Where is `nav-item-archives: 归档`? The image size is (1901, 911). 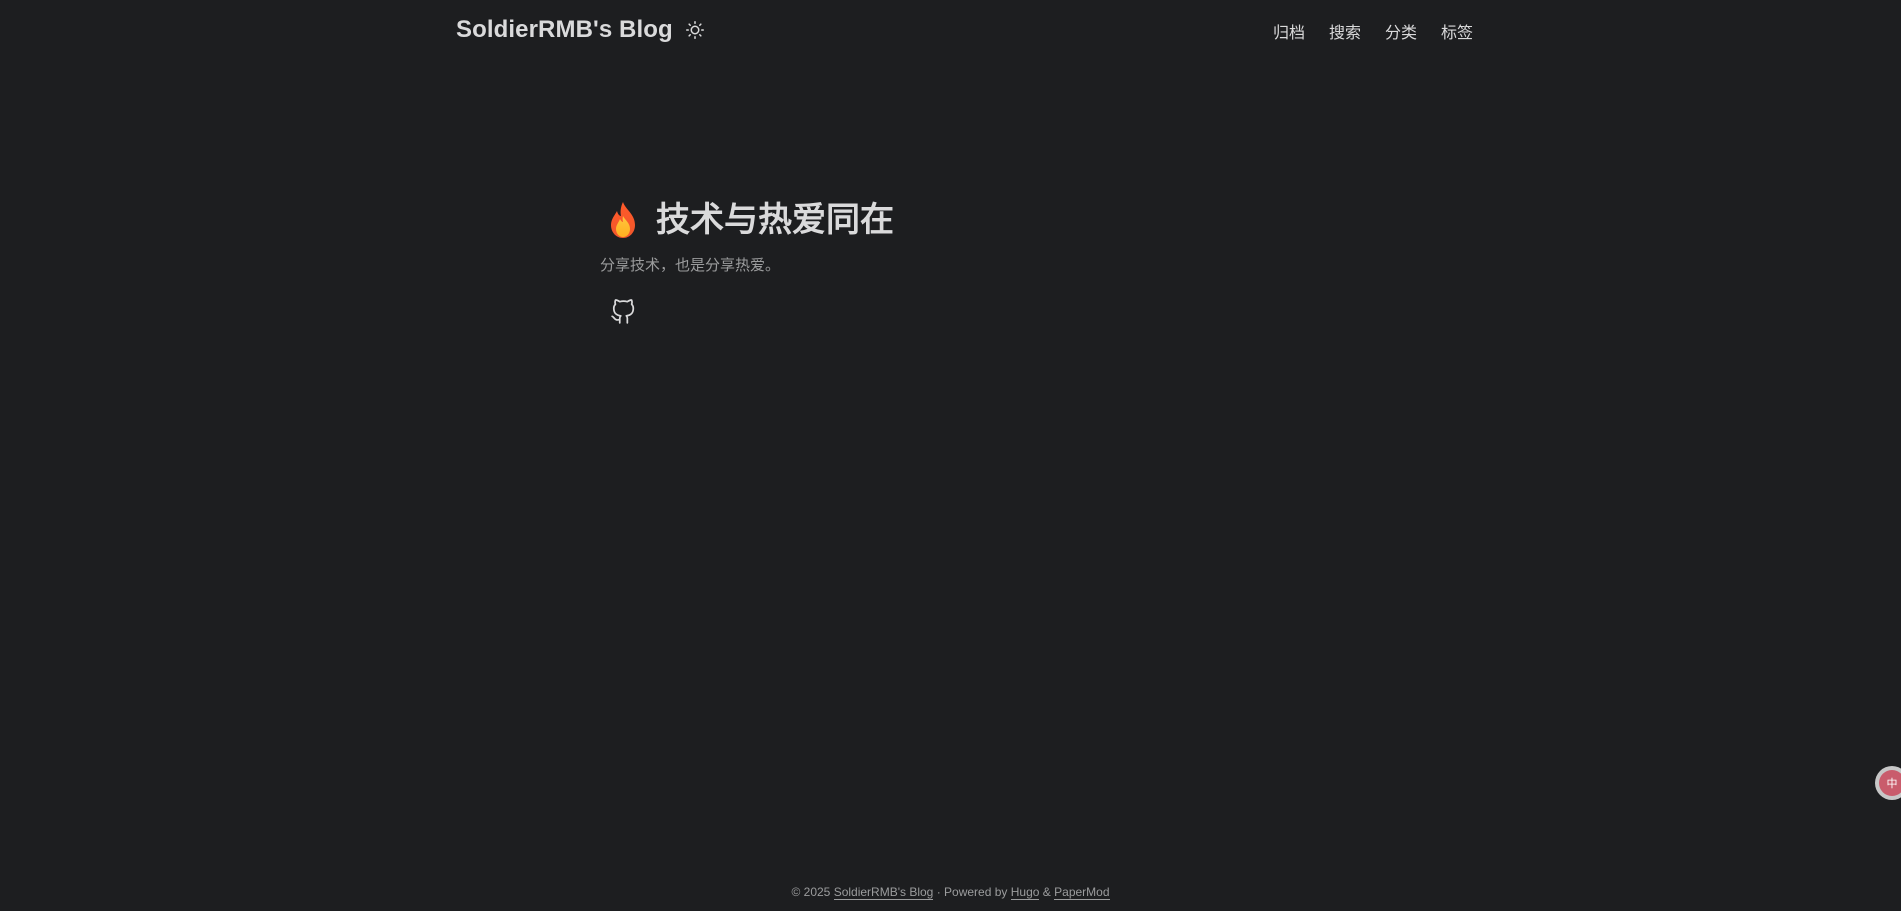 nav-item-archives: 归档 is located at coordinates (1289, 31).